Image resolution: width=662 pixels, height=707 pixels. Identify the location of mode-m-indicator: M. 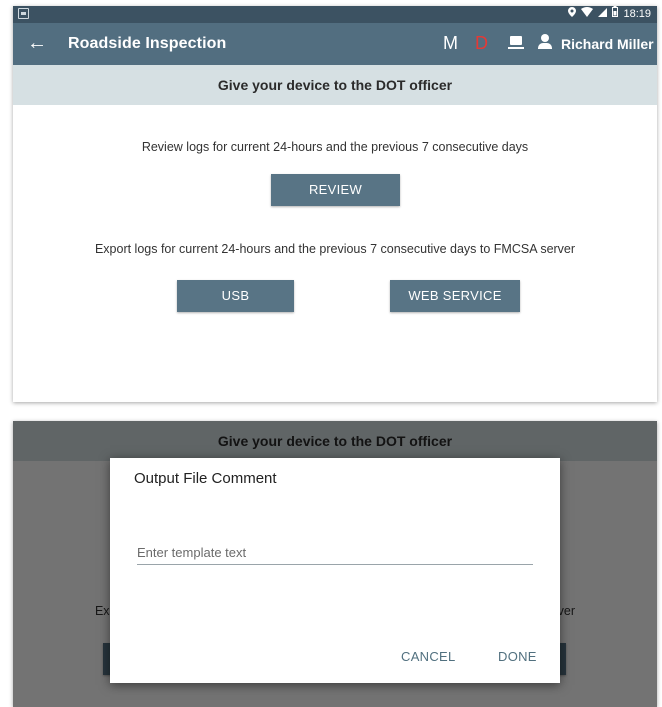
(450, 43).